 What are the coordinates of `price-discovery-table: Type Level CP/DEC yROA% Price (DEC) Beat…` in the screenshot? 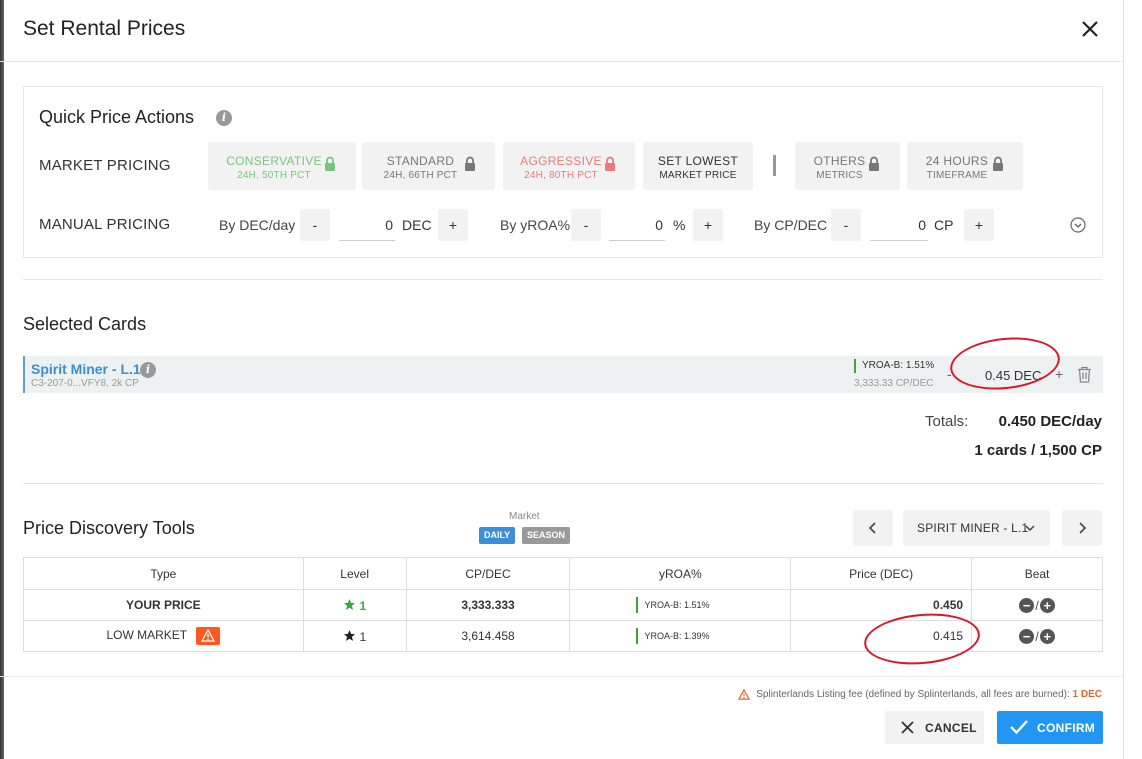 It's located at (563, 604).